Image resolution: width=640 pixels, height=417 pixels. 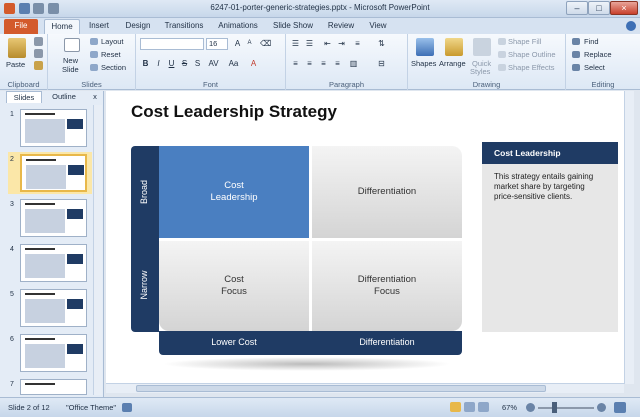 I want to click on panel-scrollbar, so click(x=97, y=250).